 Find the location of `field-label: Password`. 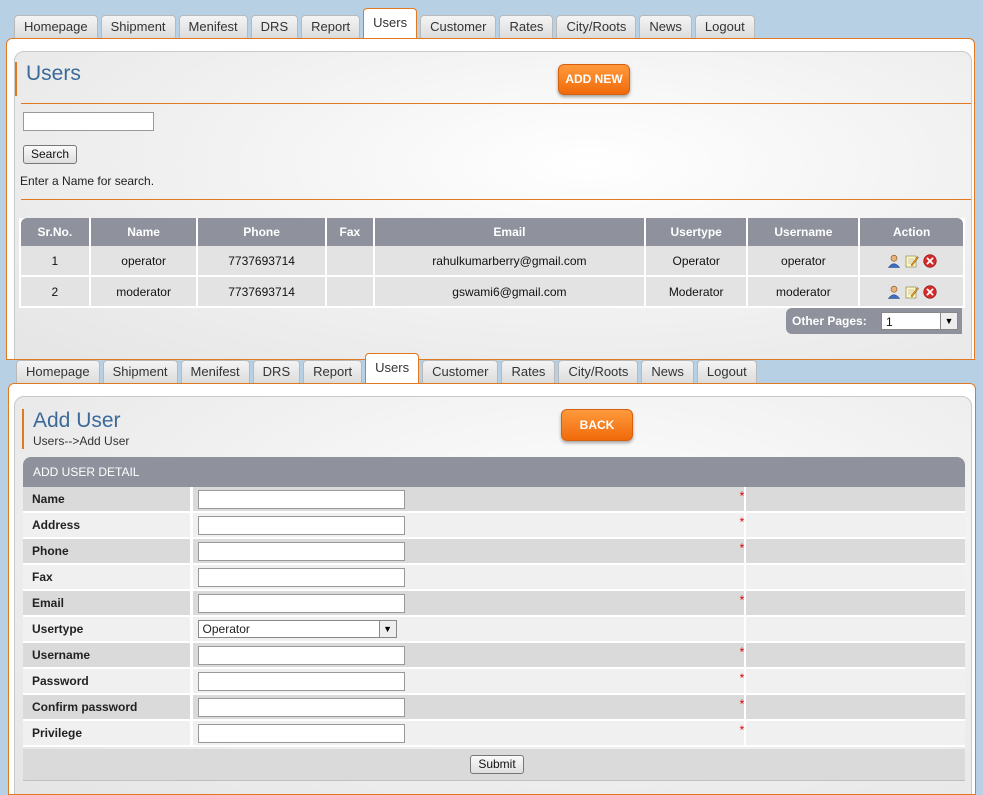

field-label: Password is located at coordinates (108, 682).